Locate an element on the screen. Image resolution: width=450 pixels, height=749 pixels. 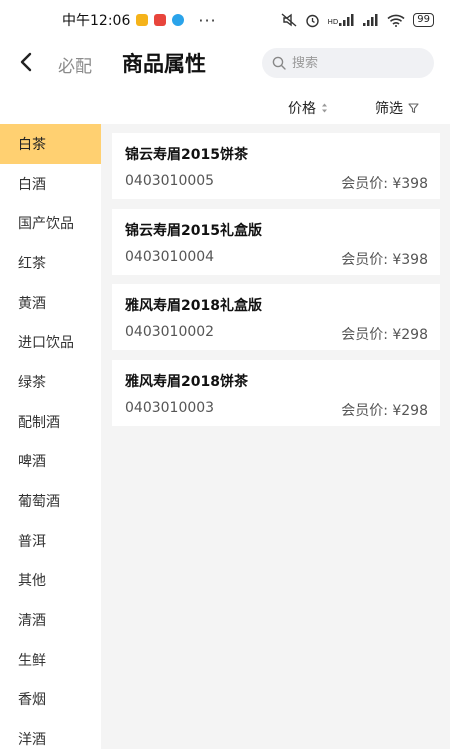
category-label: 进口饮品 is located at coordinates (46, 343).